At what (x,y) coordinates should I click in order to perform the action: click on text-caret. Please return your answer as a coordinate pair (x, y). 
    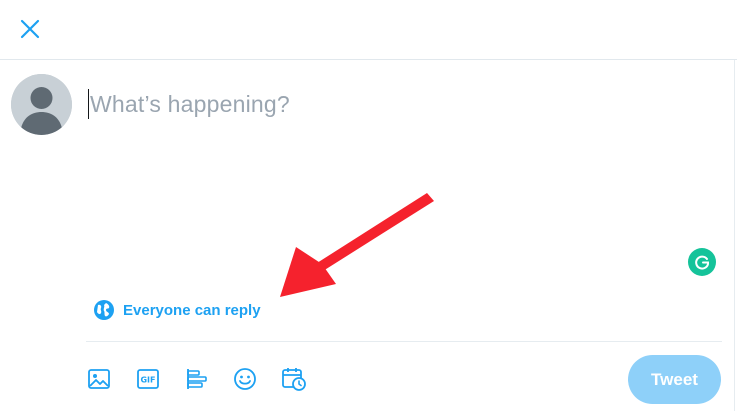
    Looking at the image, I should click on (88, 104).